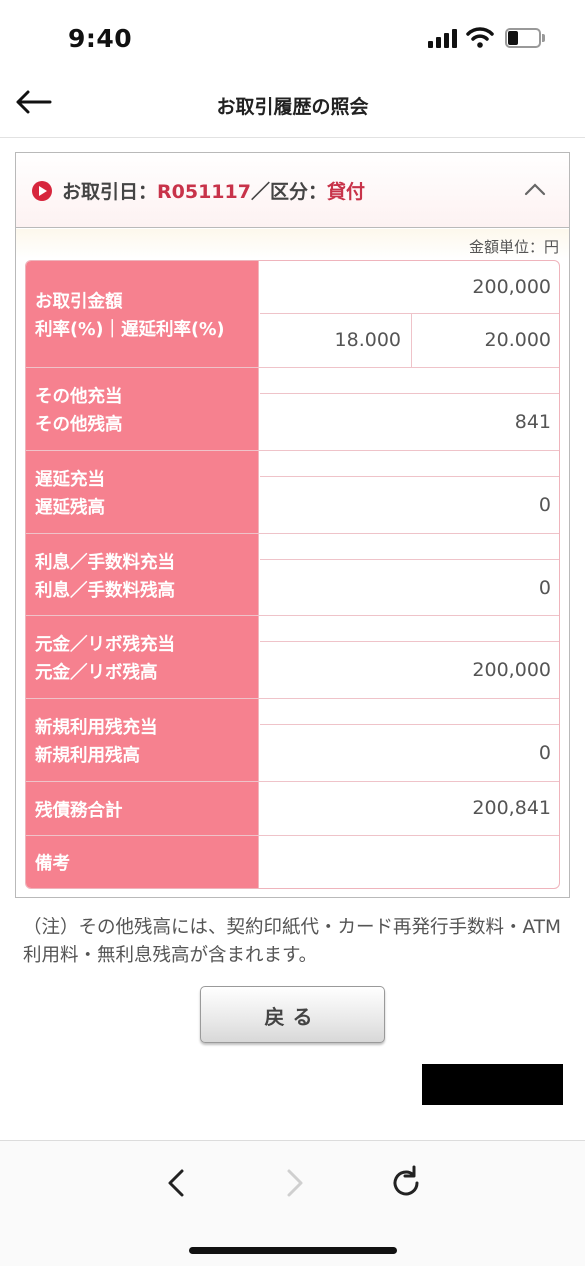  What do you see at coordinates (292, 740) in the screenshot?
I see `table-row: 新規利用残充当 新規利用残高 0` at bounding box center [292, 740].